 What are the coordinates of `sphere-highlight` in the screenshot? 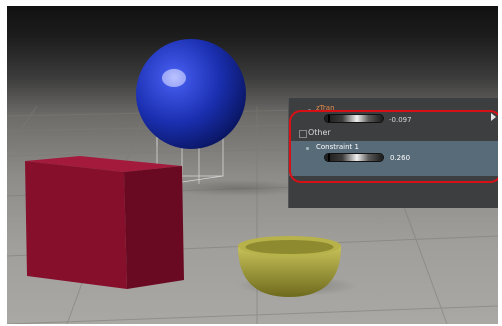 It's located at (174, 78).